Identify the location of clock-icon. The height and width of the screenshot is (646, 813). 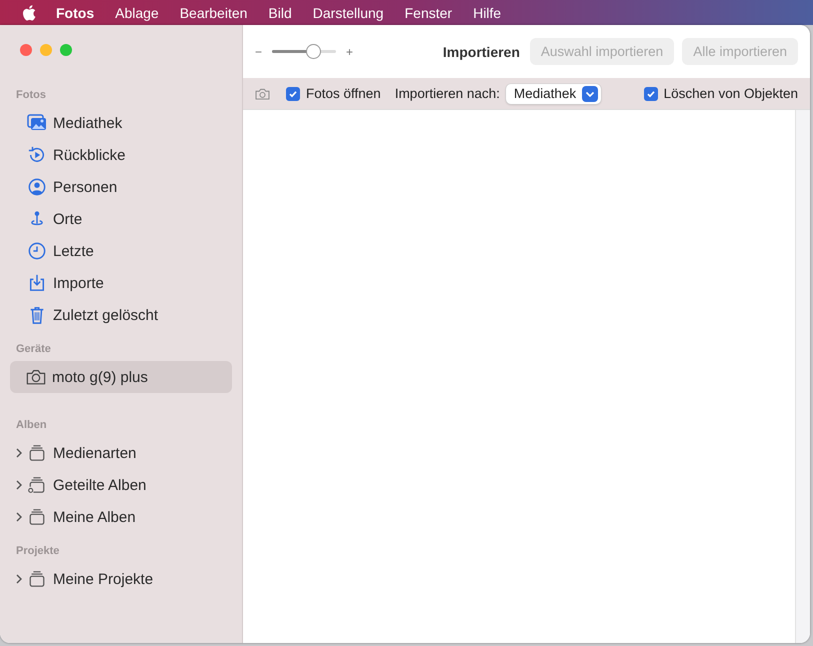
(37, 251).